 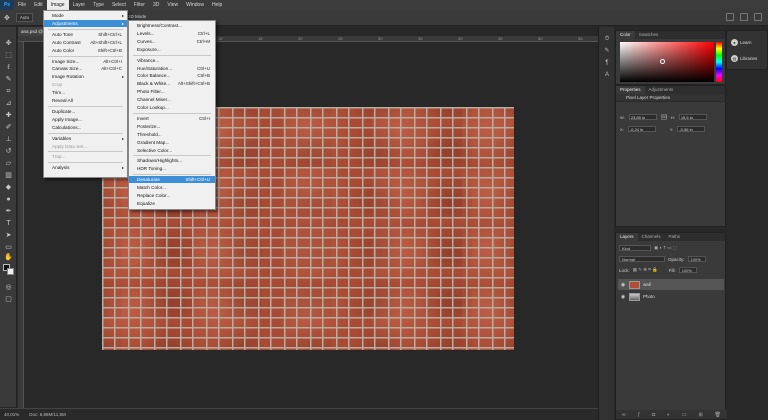 I want to click on search-icon, so click(x=730, y=17).